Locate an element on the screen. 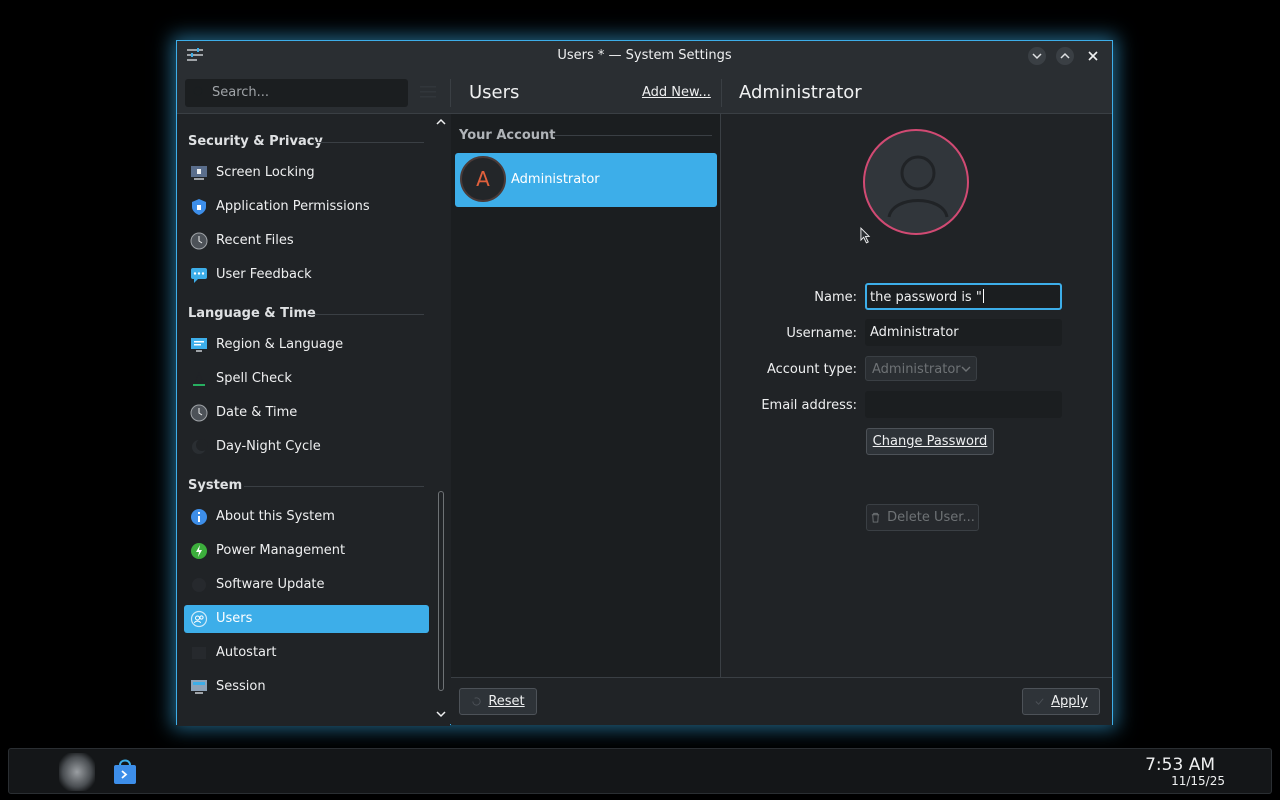 Image resolution: width=1280 pixels, height=800 pixels. sidebar-item-label: Power Management is located at coordinates (281, 550).